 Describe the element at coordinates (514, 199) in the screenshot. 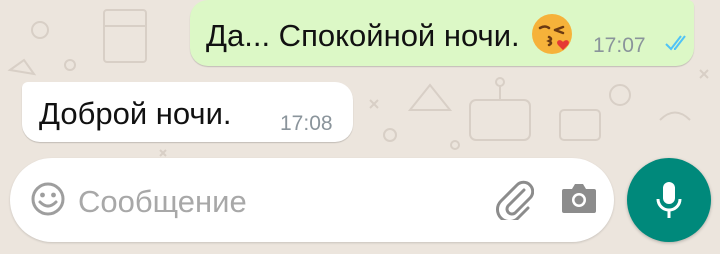

I see `paperclip-icon` at that location.